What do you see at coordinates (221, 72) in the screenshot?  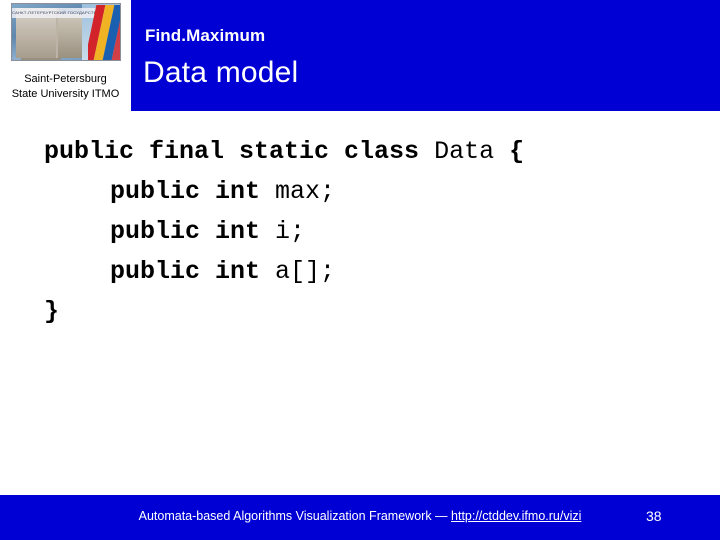 I see `page-title: Data model` at bounding box center [221, 72].